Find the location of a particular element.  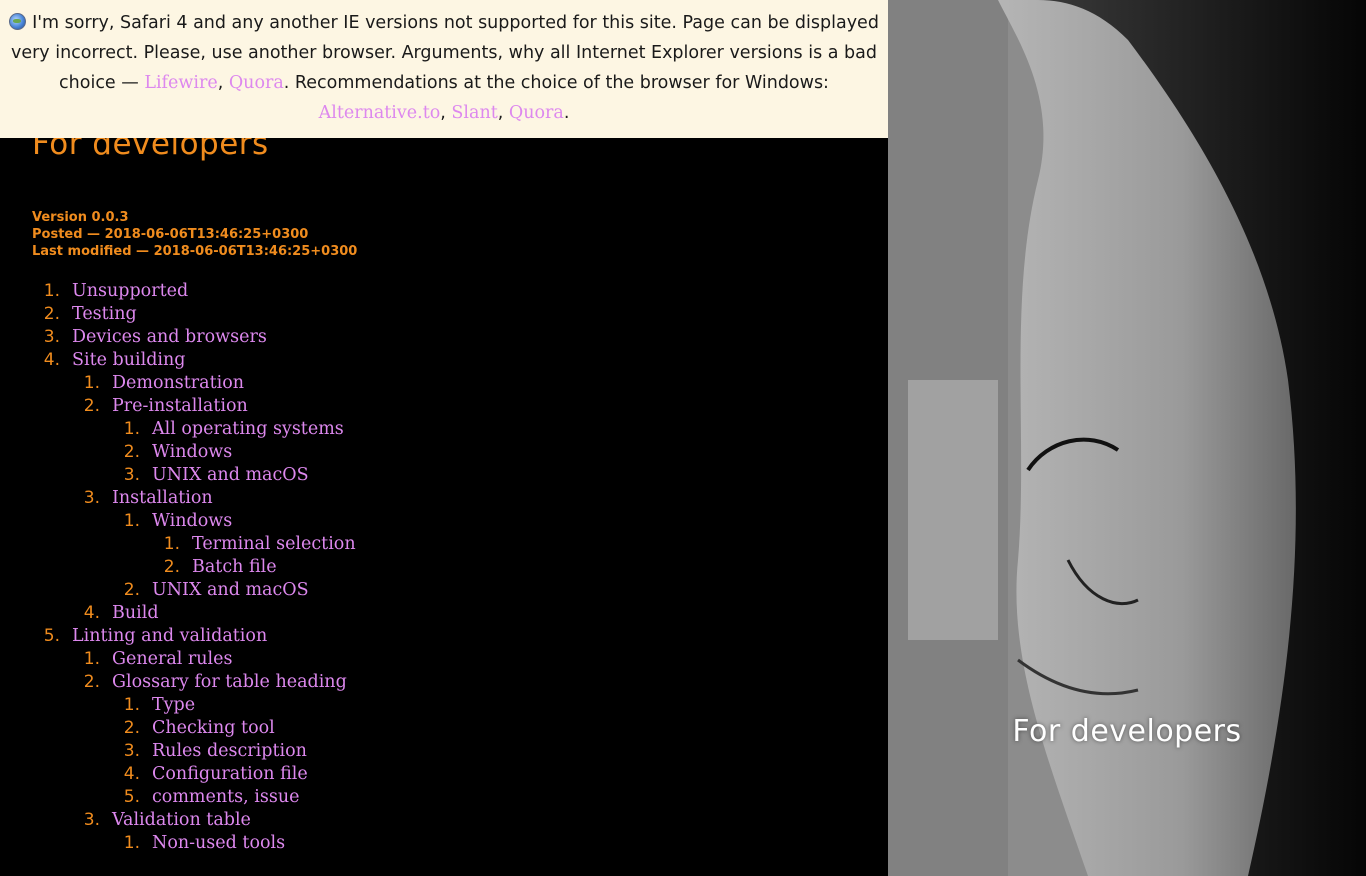

toc-item: 2. Glossary for table heading is located at coordinates (194, 682).